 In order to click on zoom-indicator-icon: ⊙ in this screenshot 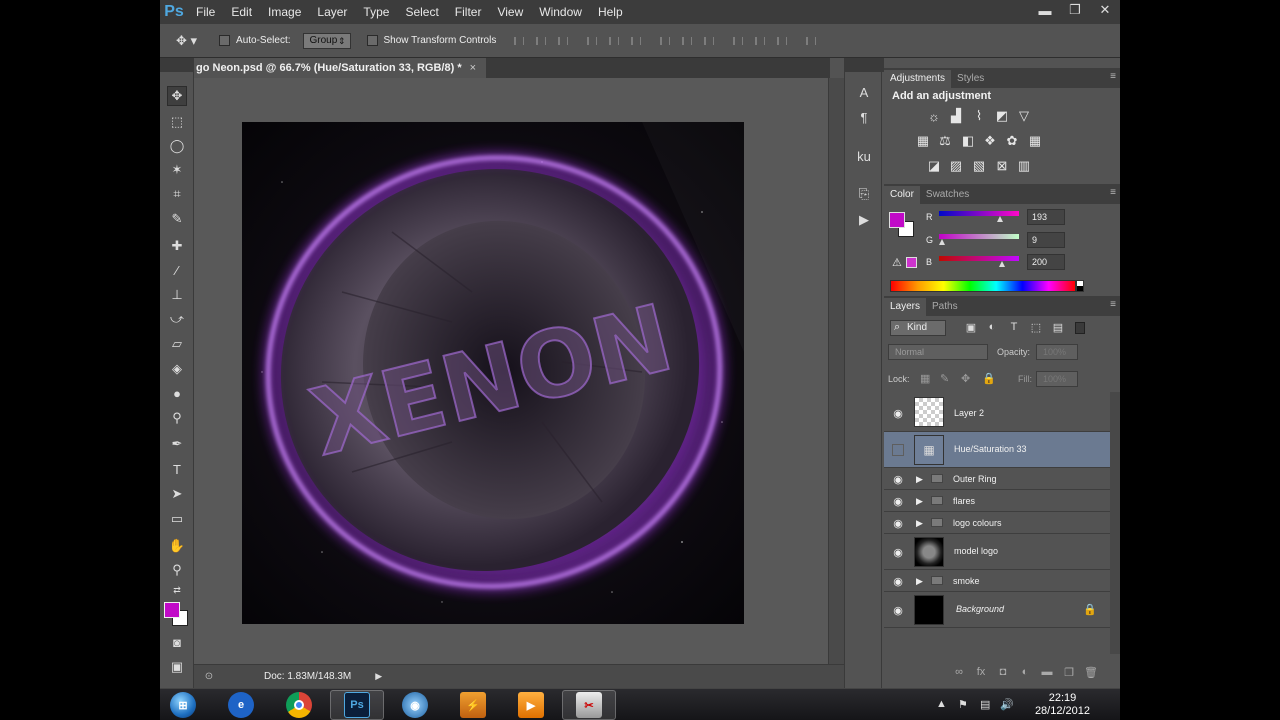, I will do `click(209, 677)`.